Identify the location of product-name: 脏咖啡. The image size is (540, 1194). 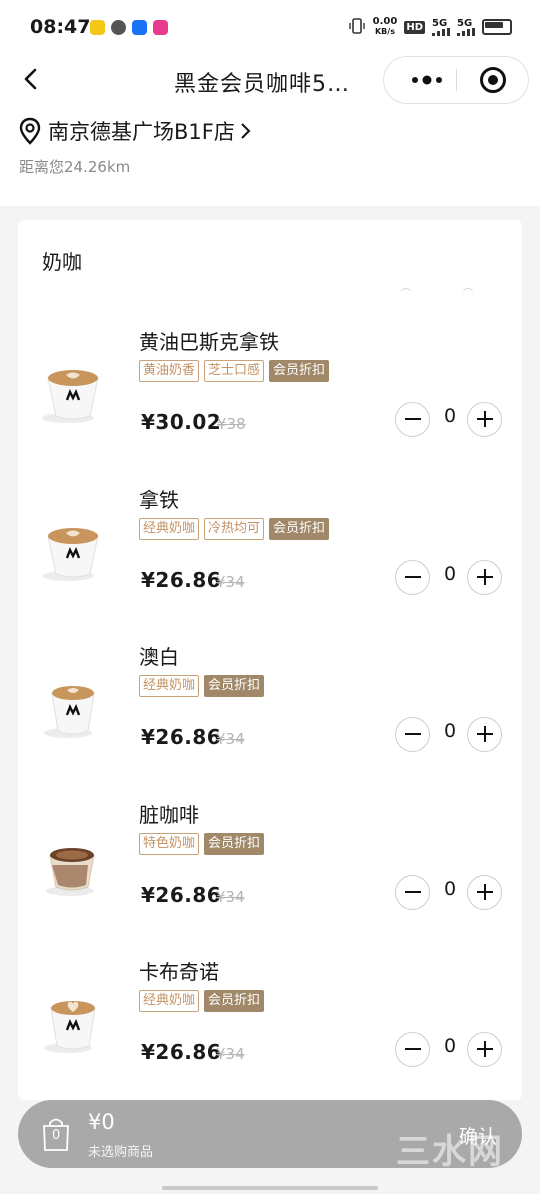
(169, 815).